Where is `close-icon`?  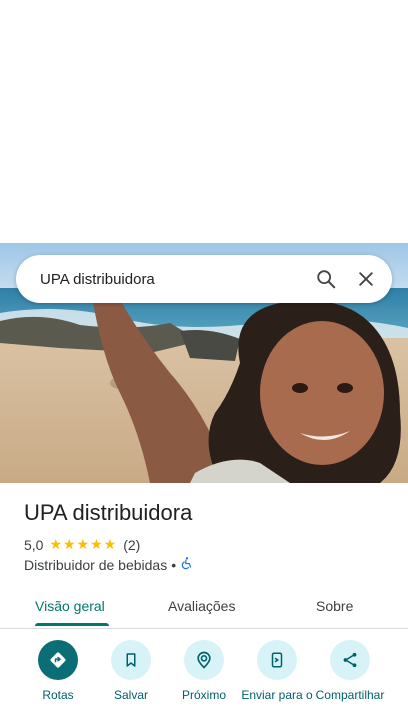 close-icon is located at coordinates (366, 279).